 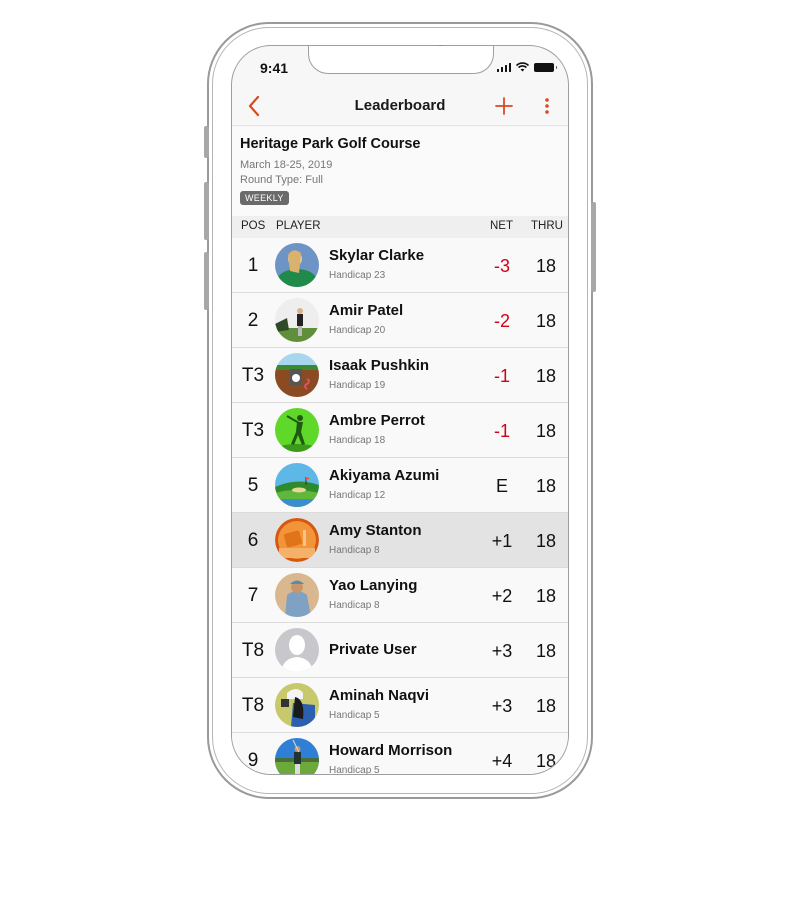 I want to click on player-name: Skylar Clarke, so click(x=377, y=255).